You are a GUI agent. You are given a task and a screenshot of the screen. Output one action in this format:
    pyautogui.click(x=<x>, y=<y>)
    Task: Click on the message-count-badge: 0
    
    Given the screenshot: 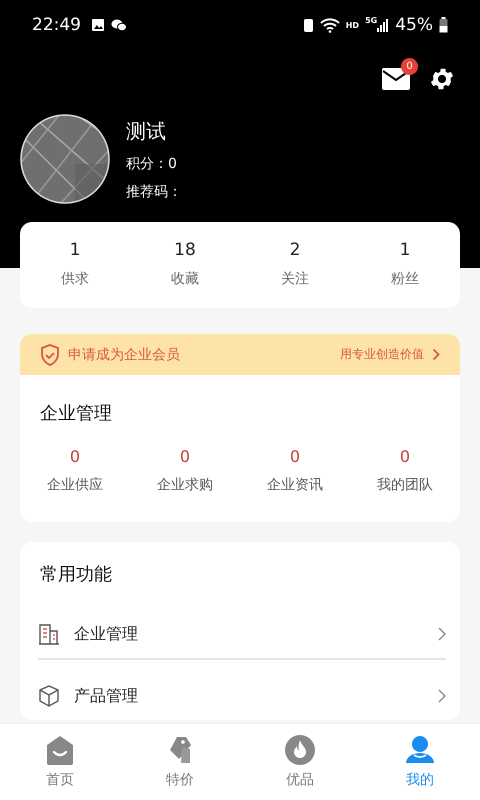 What is the action you would take?
    pyautogui.click(x=409, y=66)
    